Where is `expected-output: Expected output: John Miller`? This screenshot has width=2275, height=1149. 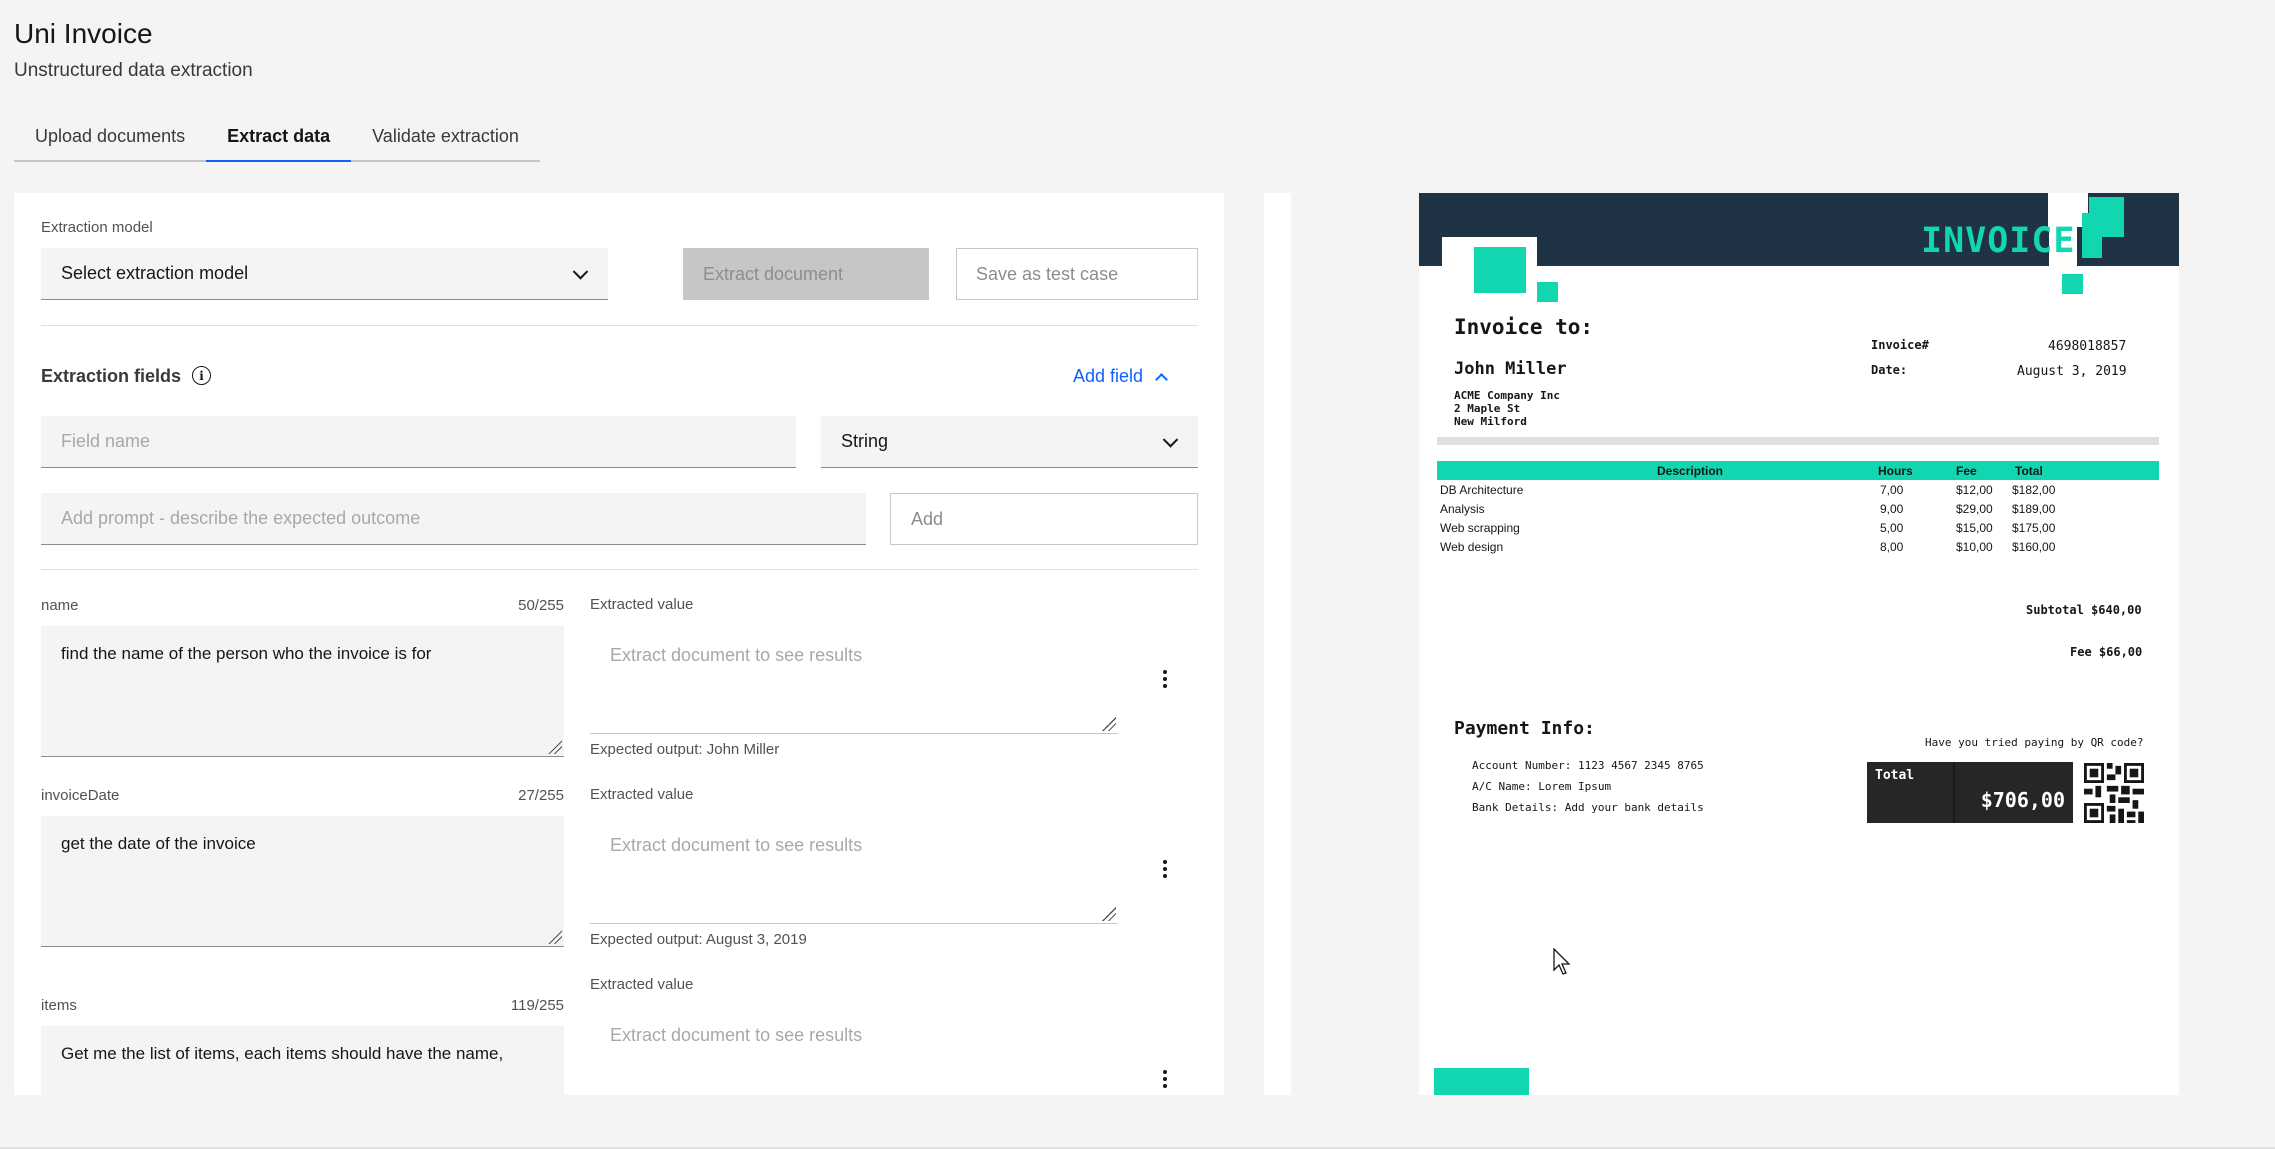
expected-output: Expected output: John Miller is located at coordinates (685, 749).